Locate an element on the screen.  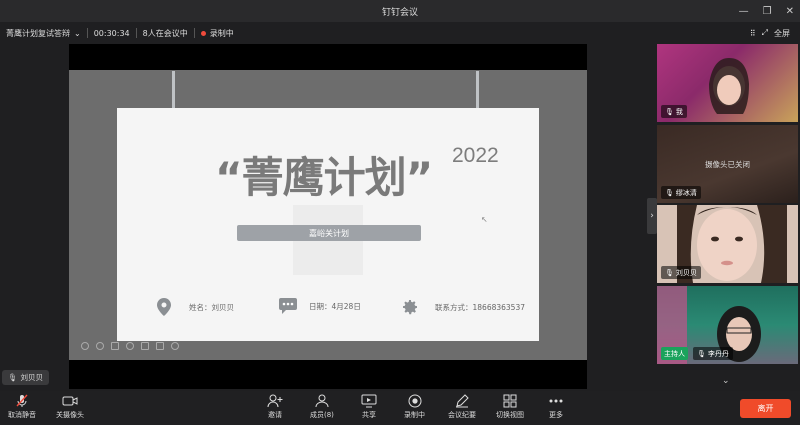
leave-button: 离开 is located at coordinates (765, 408).